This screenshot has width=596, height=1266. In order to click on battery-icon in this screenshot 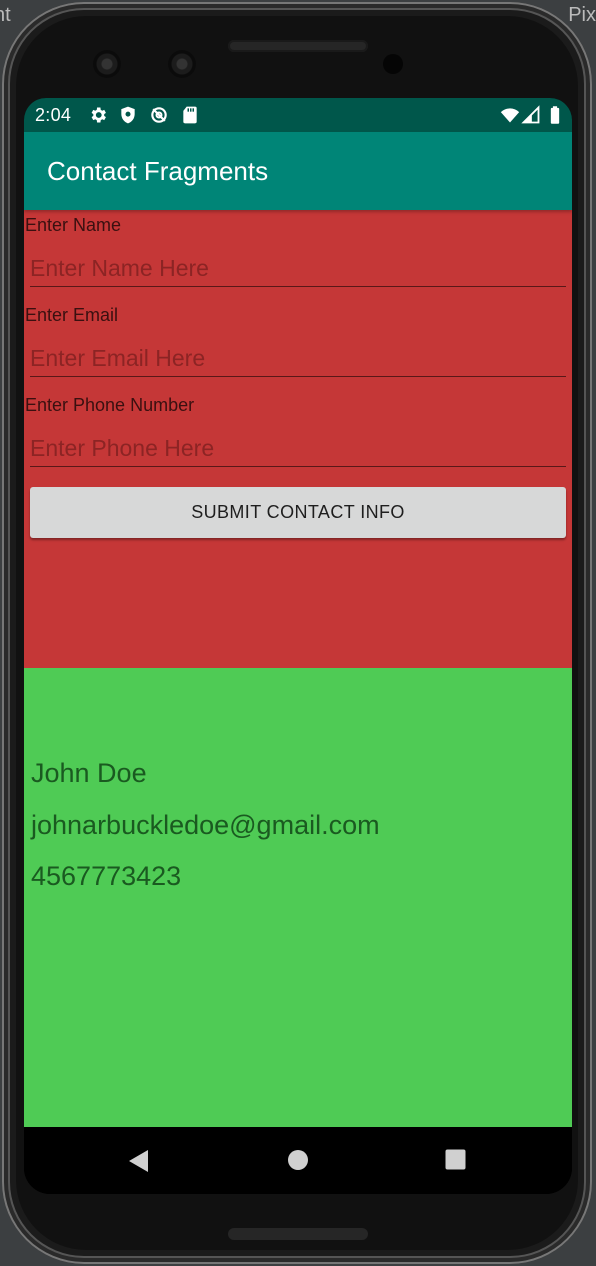, I will do `click(555, 115)`.